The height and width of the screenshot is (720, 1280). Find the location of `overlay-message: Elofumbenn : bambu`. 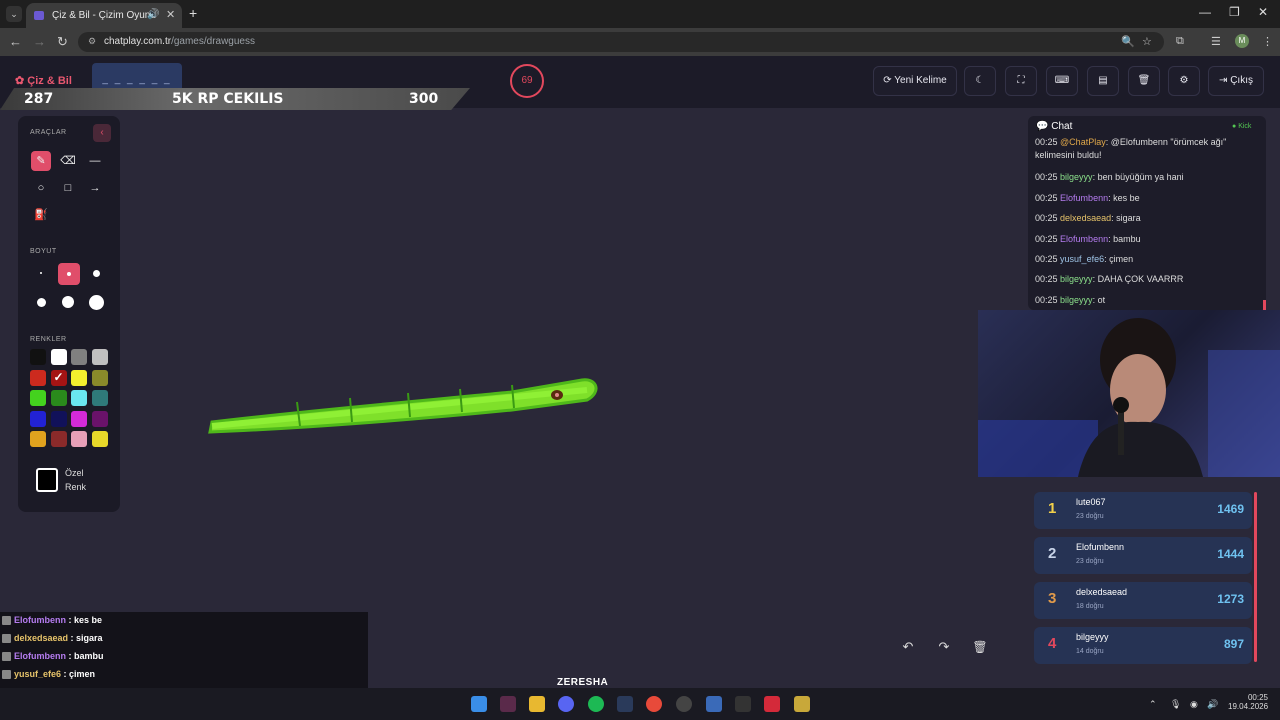

overlay-message: Elofumbenn : bambu is located at coordinates (53, 656).